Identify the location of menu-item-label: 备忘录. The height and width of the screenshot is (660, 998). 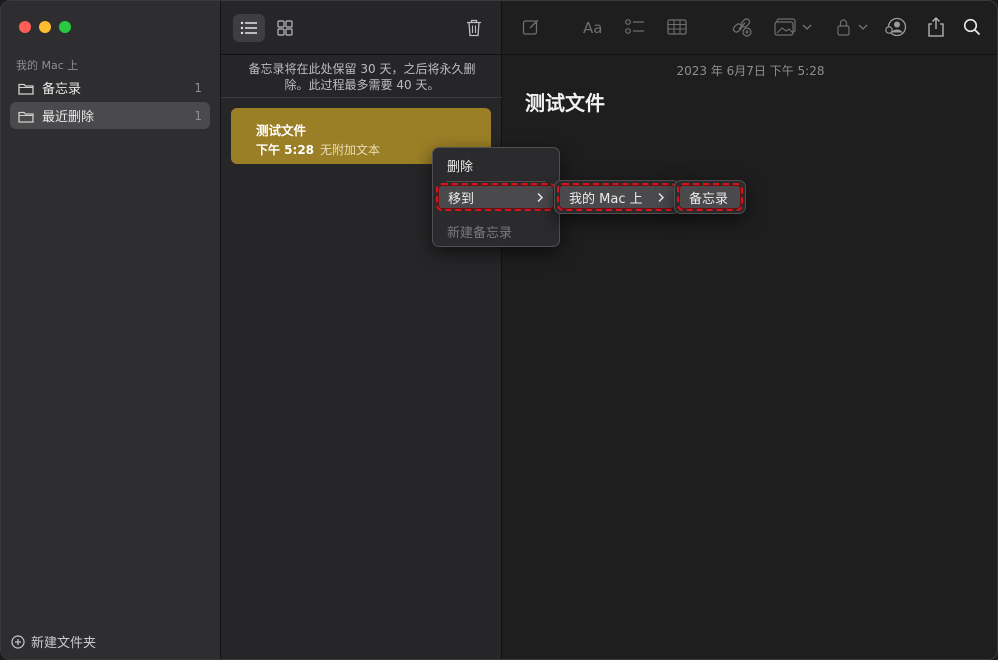
(709, 199).